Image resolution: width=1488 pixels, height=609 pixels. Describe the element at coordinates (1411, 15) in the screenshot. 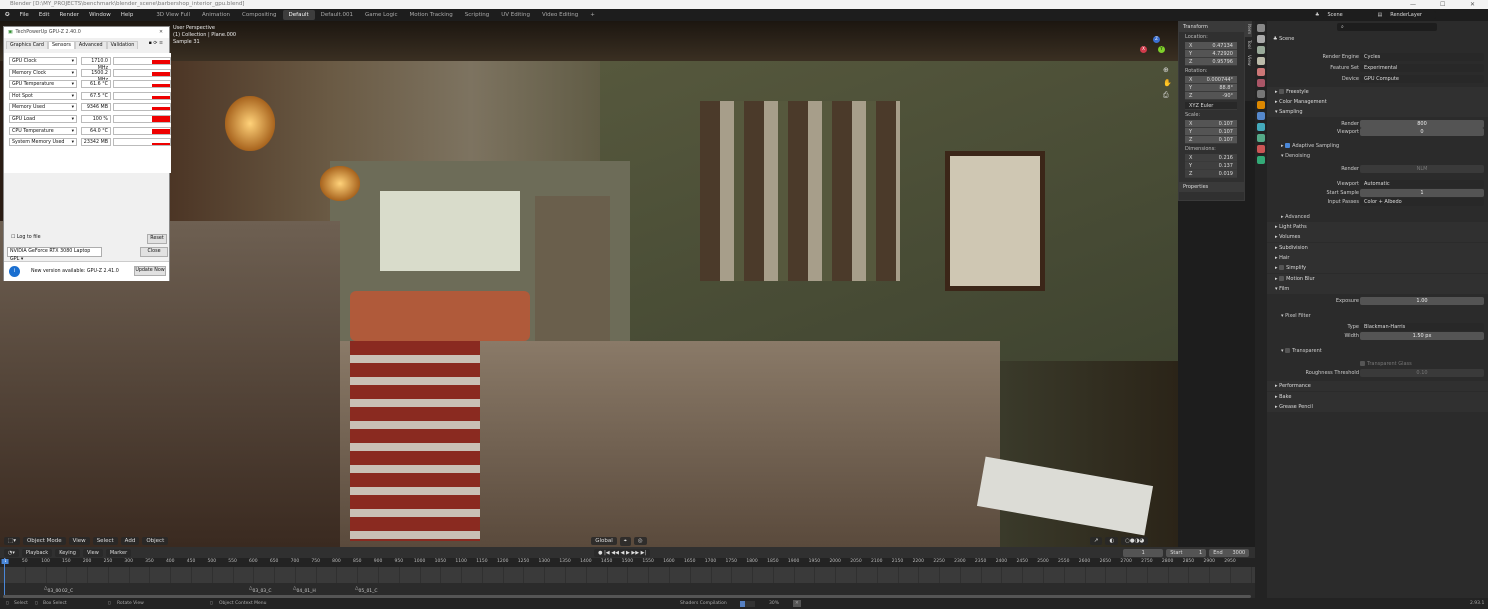

I see `view-layer-selector: RenderLayer` at that location.